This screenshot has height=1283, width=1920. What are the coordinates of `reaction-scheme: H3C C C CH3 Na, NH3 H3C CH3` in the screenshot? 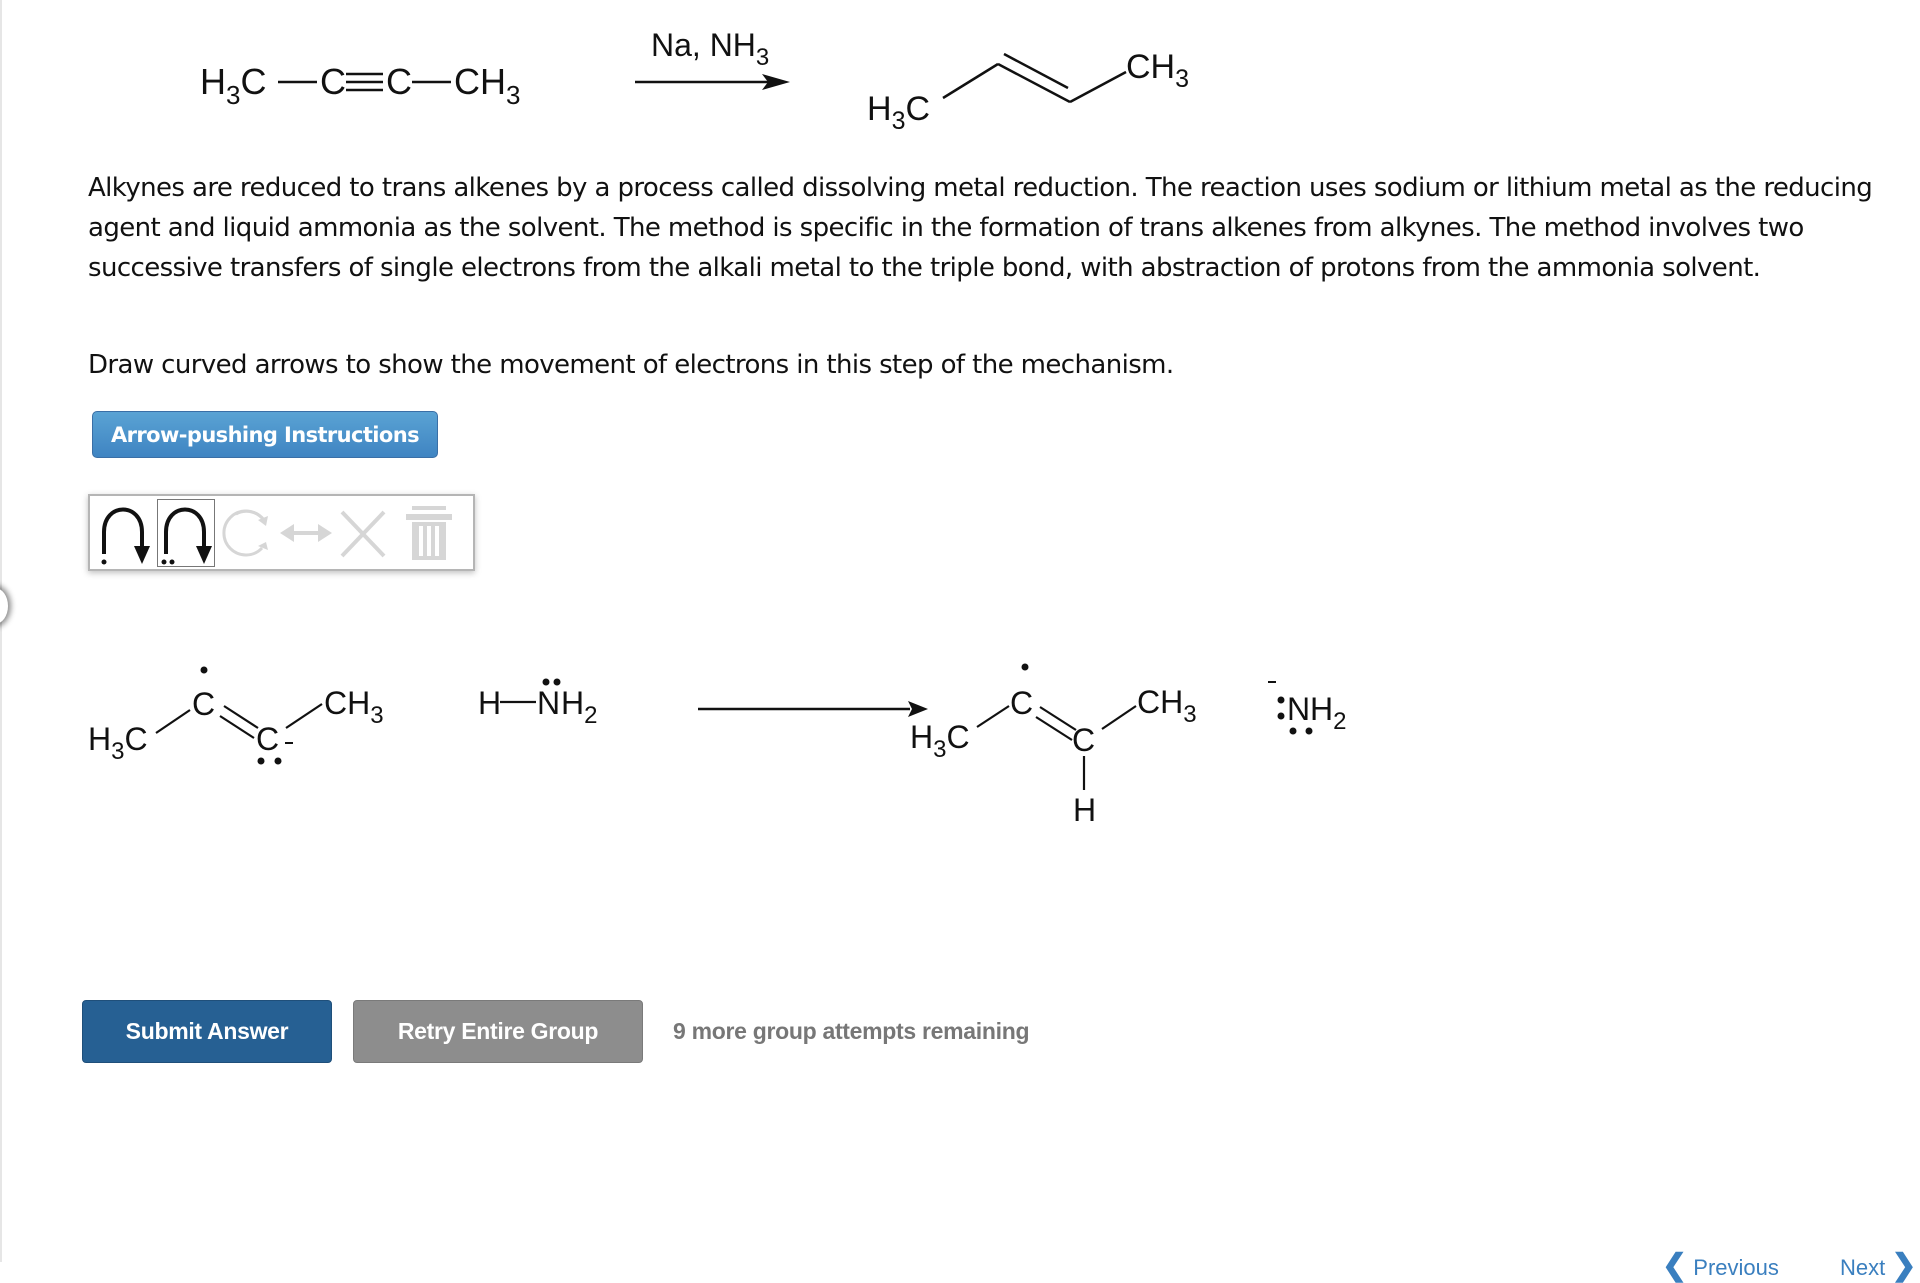 It's located at (694, 81).